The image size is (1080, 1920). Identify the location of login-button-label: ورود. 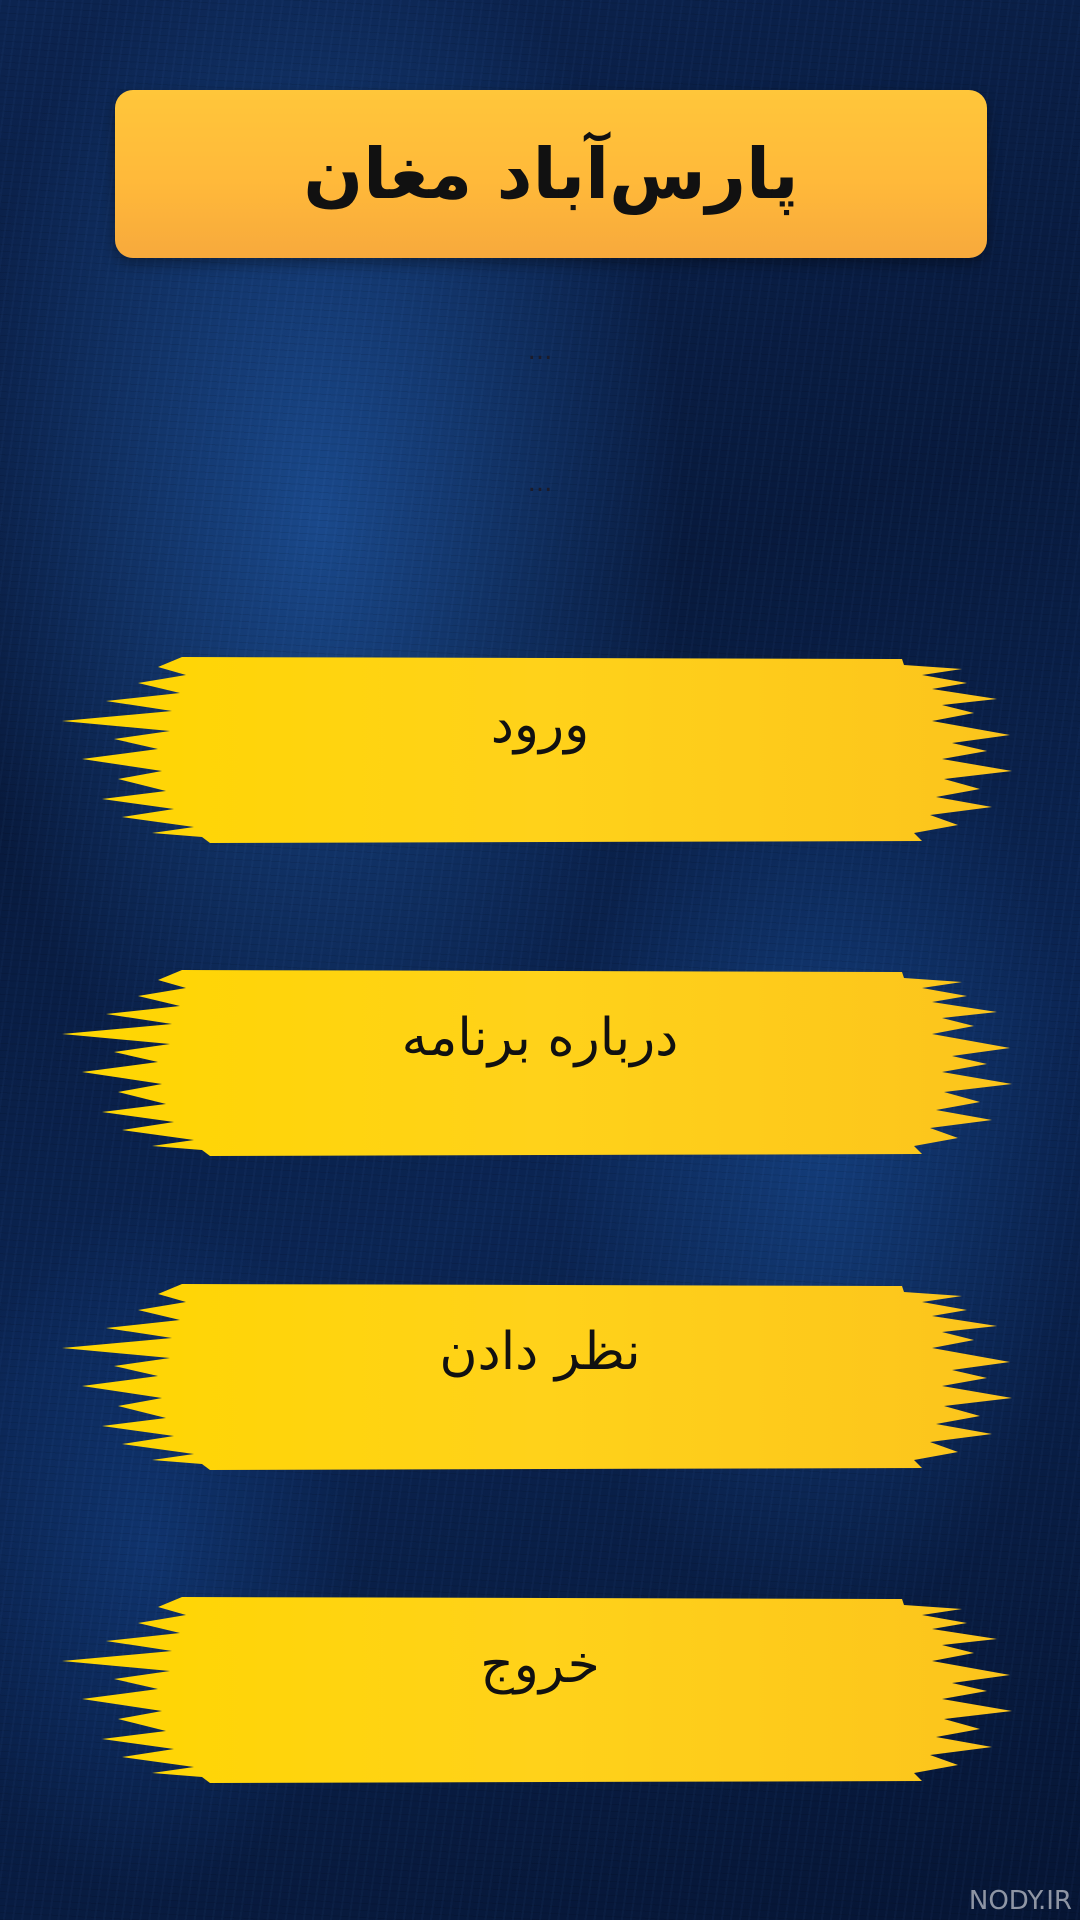
(540, 725).